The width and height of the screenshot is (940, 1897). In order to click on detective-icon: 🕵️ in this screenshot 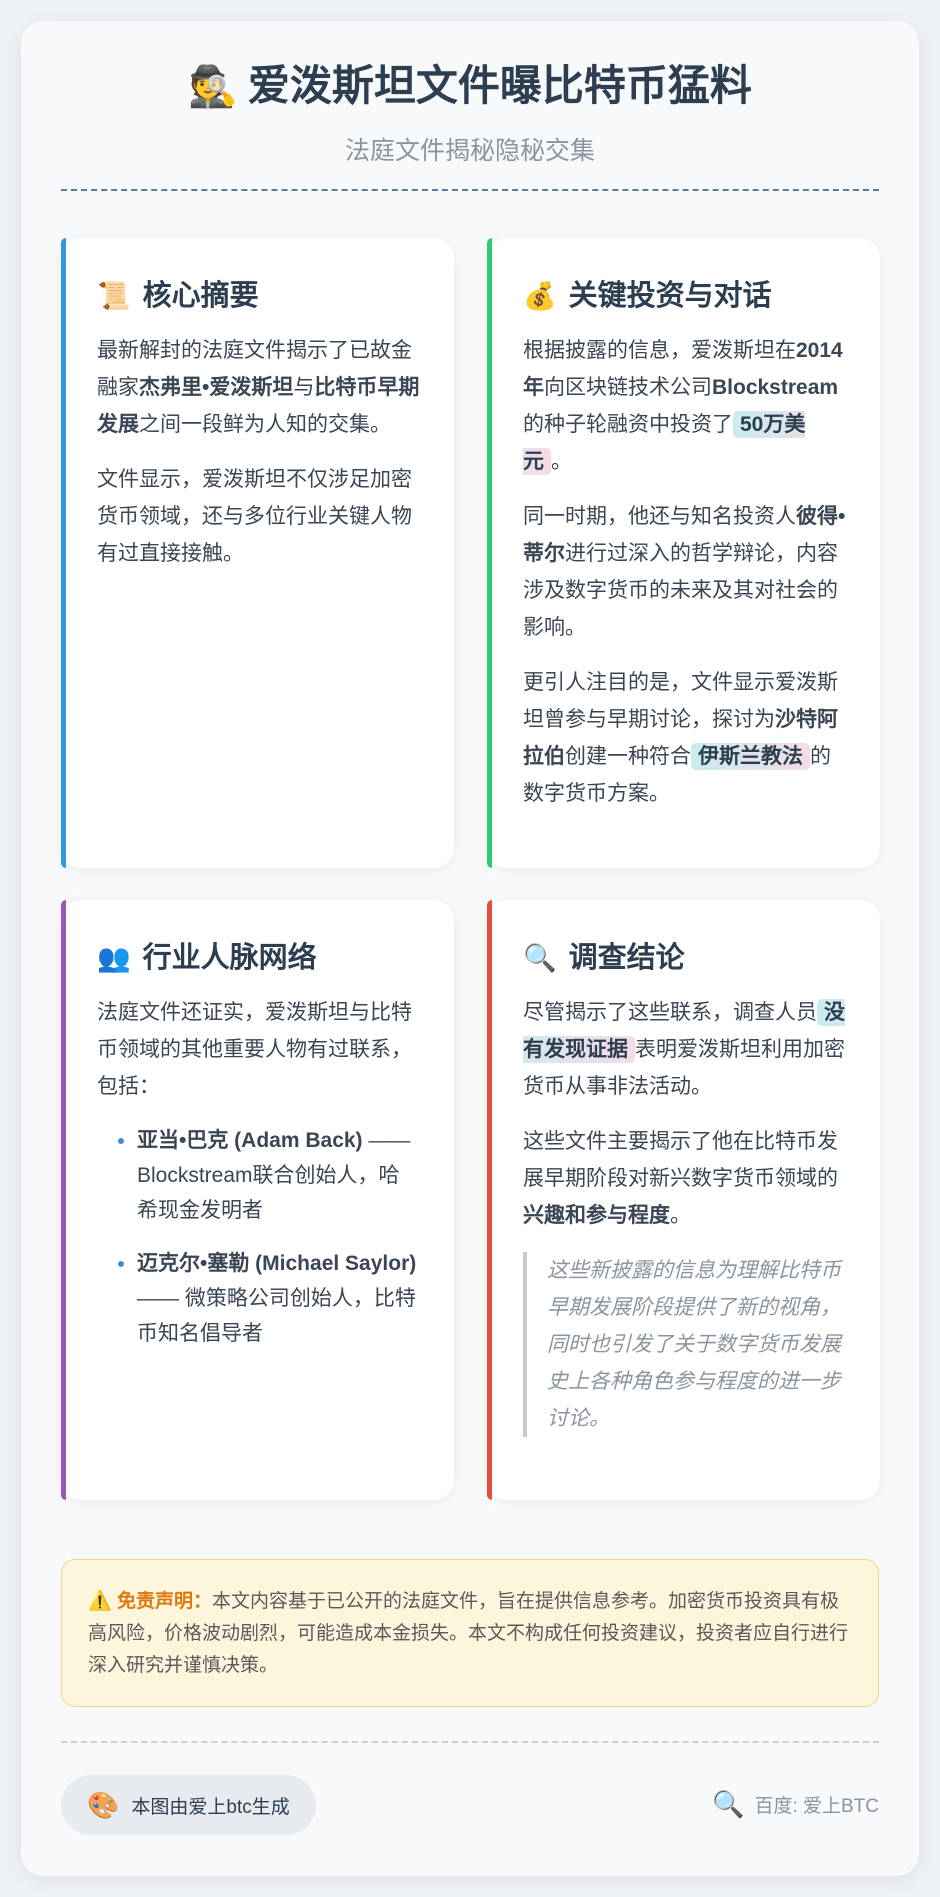, I will do `click(213, 87)`.